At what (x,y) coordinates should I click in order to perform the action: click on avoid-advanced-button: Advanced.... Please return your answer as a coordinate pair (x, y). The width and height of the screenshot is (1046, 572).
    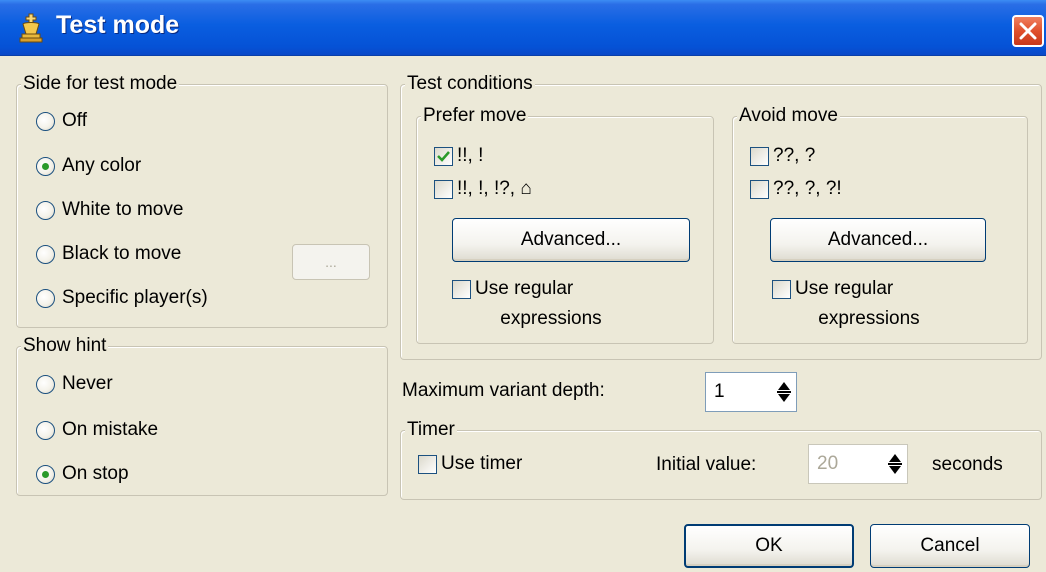
    Looking at the image, I should click on (878, 240).